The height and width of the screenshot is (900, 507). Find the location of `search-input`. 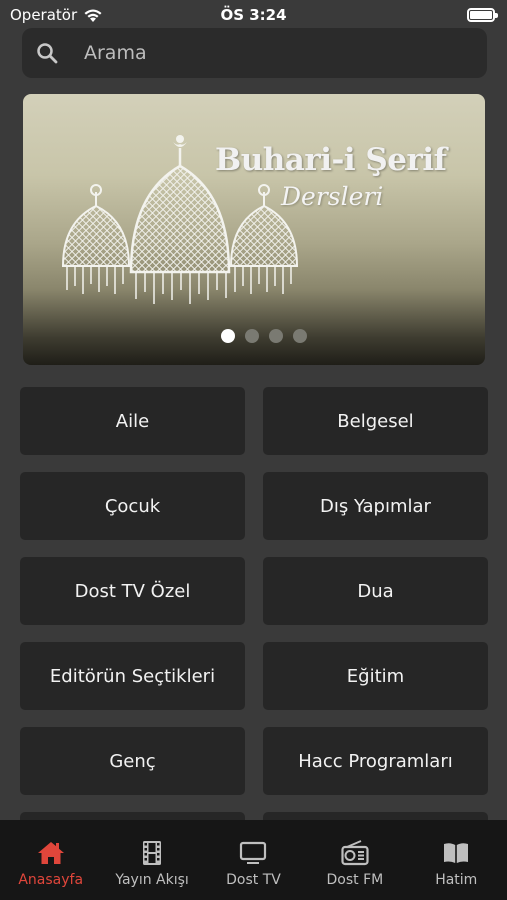

search-input is located at coordinates (264, 53).